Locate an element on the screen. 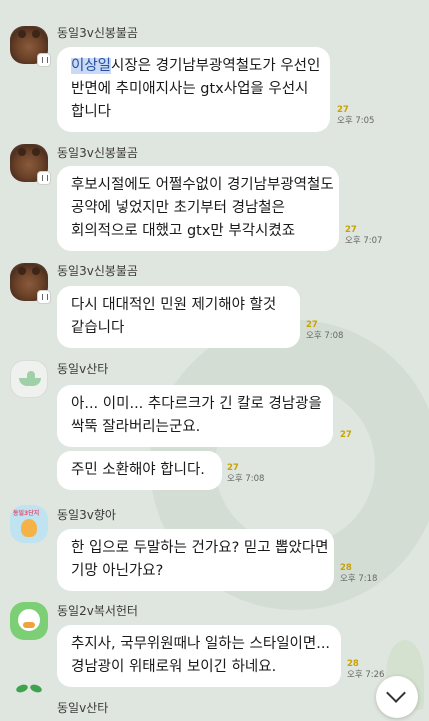 This screenshot has height=721, width=429. message-bubble: 주민 소환해야 합니다. is located at coordinates (139, 470).